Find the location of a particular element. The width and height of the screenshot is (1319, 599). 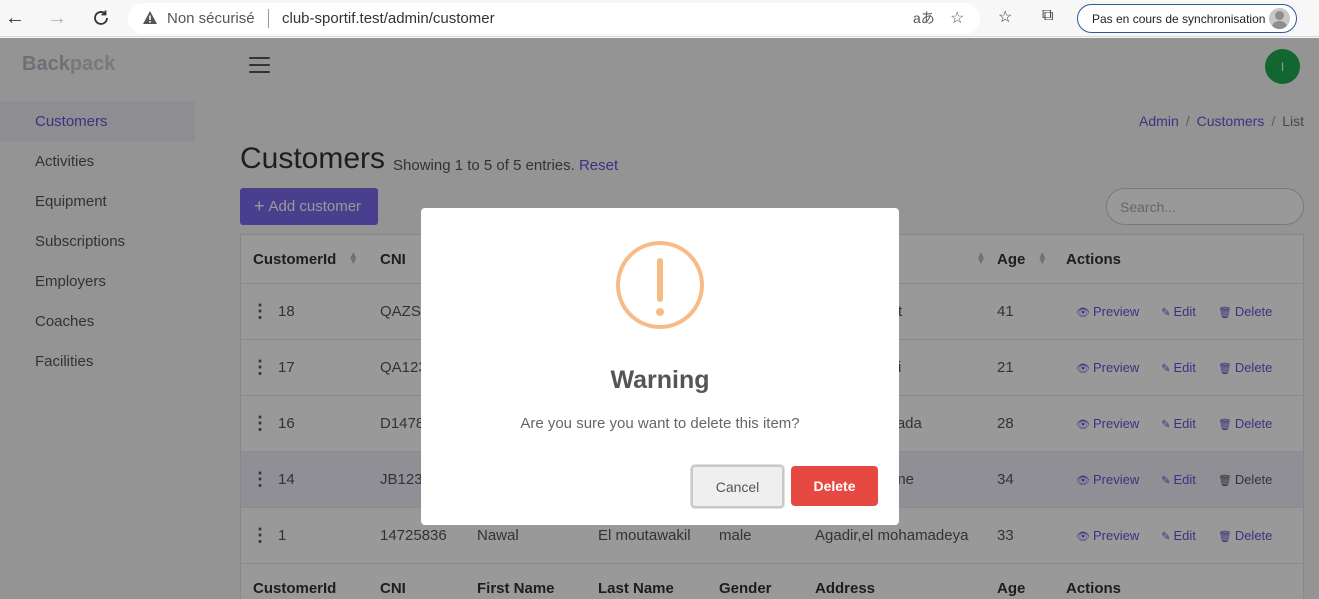

url-separator is located at coordinates (268, 18).